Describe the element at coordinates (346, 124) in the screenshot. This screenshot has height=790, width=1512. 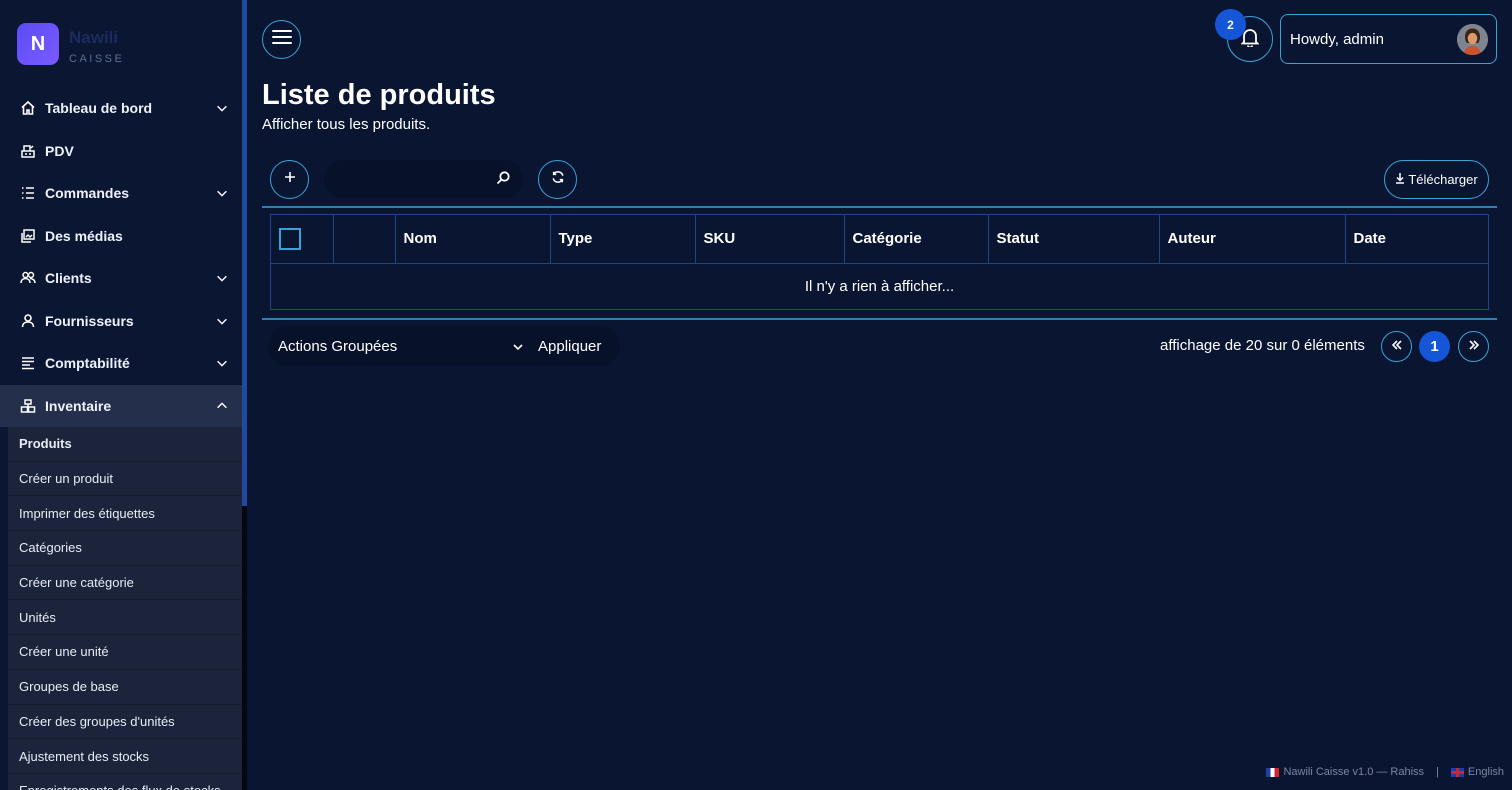
I see `page-subtitle: Afficher tous les produits.` at that location.